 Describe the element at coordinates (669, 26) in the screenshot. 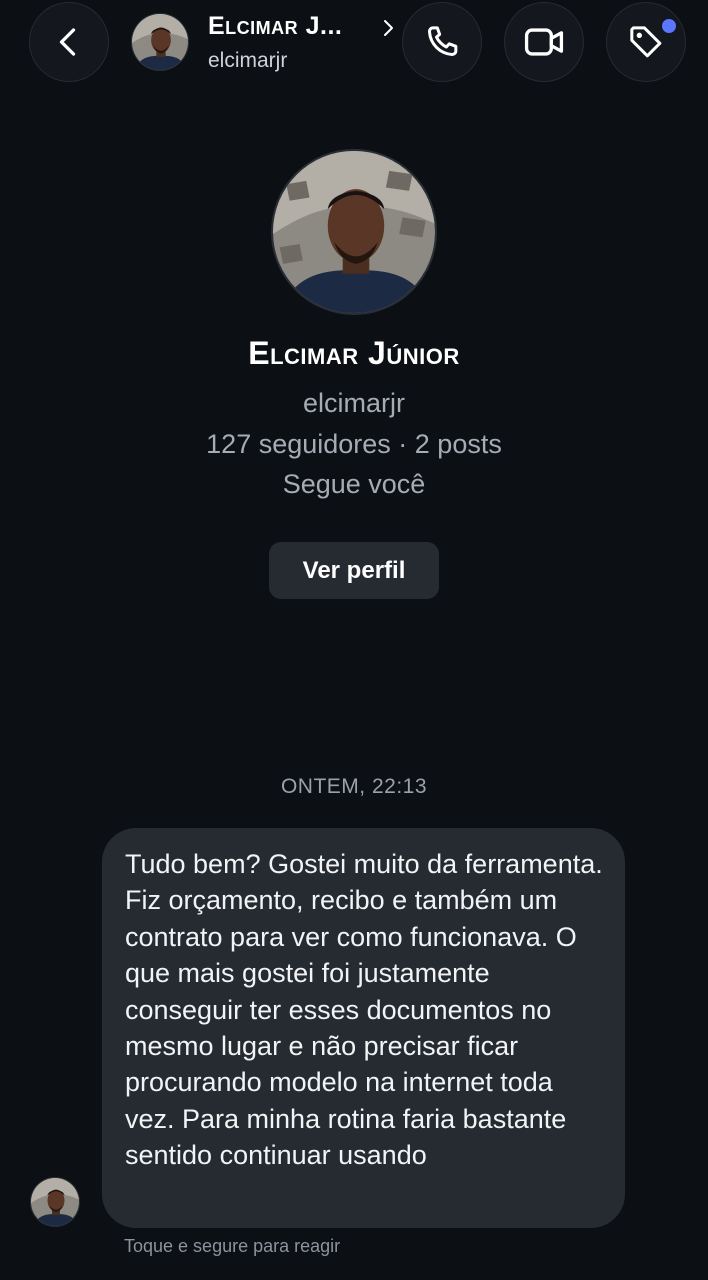

I see `notification-dot` at that location.